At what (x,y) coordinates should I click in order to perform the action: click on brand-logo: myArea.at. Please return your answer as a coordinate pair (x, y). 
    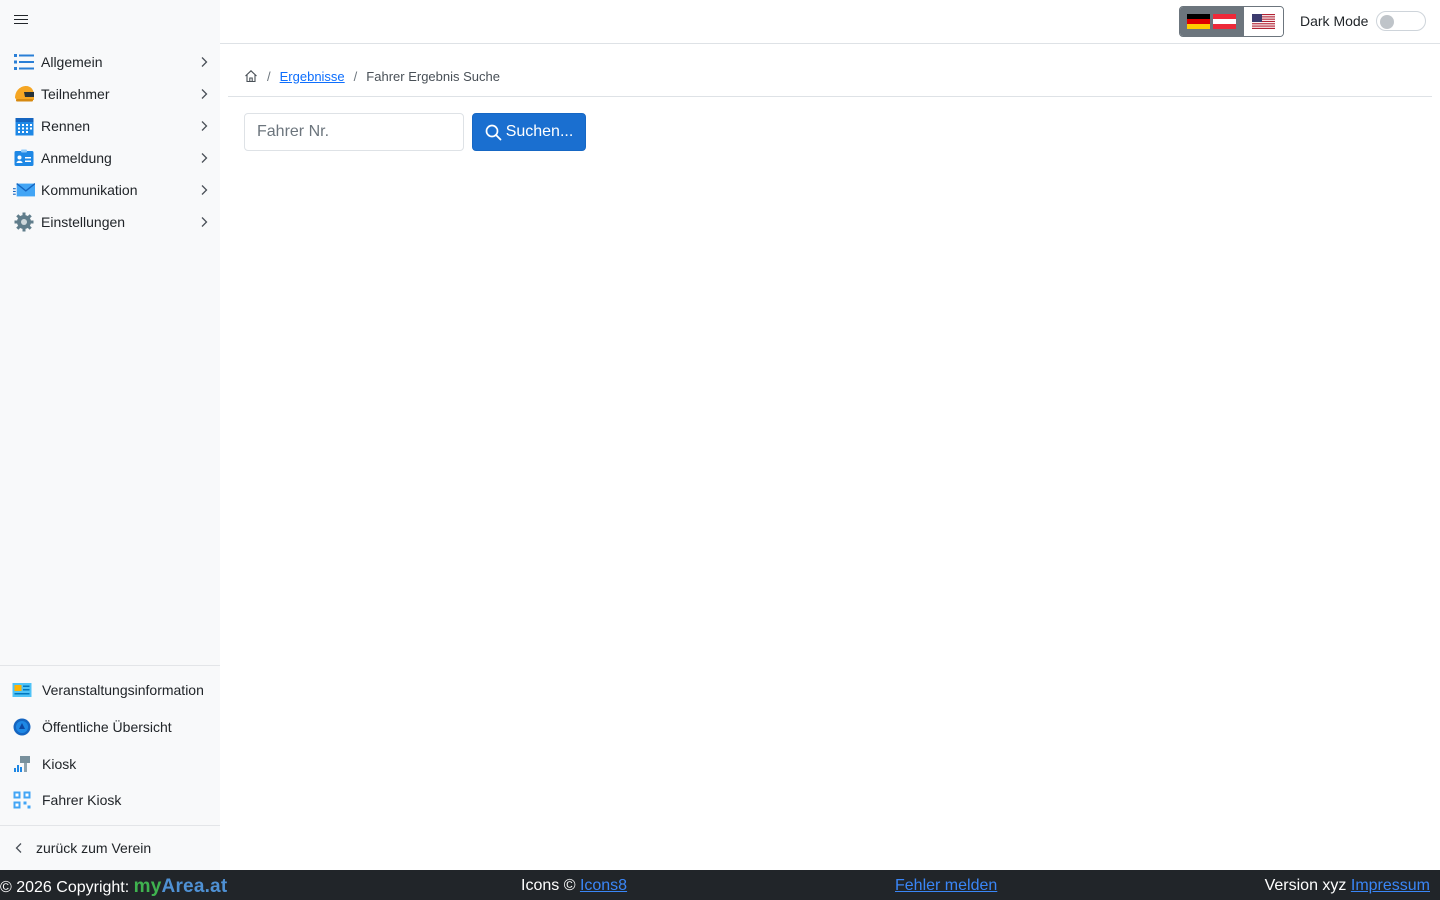
    Looking at the image, I should click on (181, 886).